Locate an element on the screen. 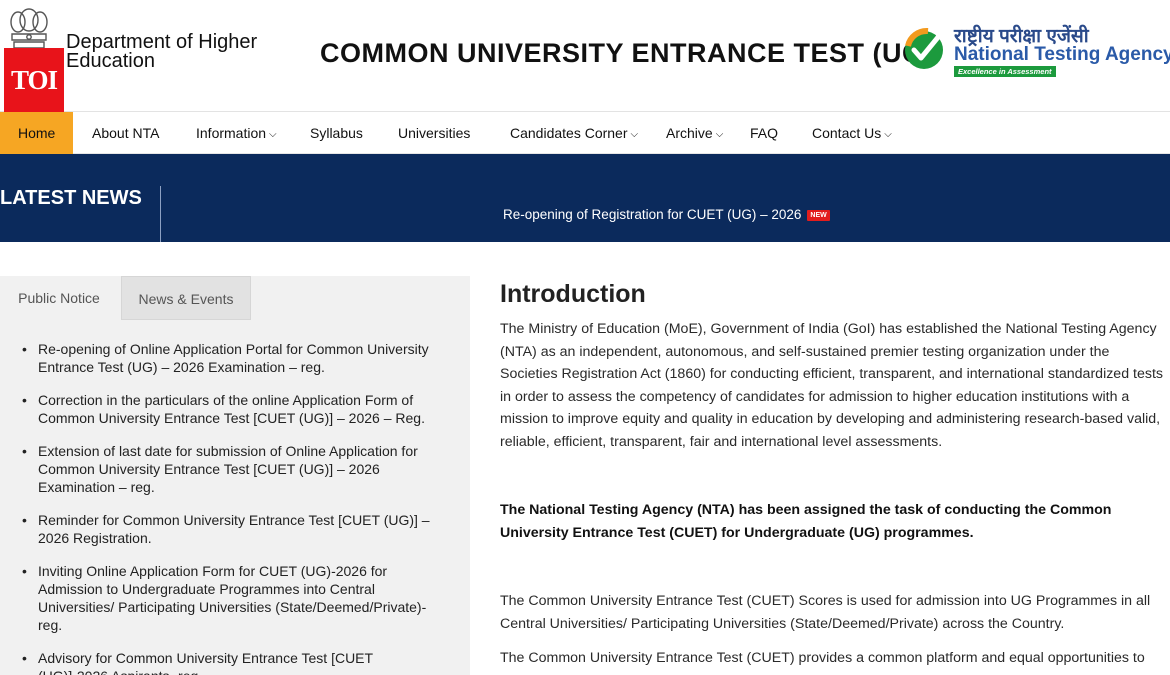 The image size is (1170, 675). page-title: COMMON UNIVERSITY ENTRANCE TEST (UG) is located at coordinates (627, 53).